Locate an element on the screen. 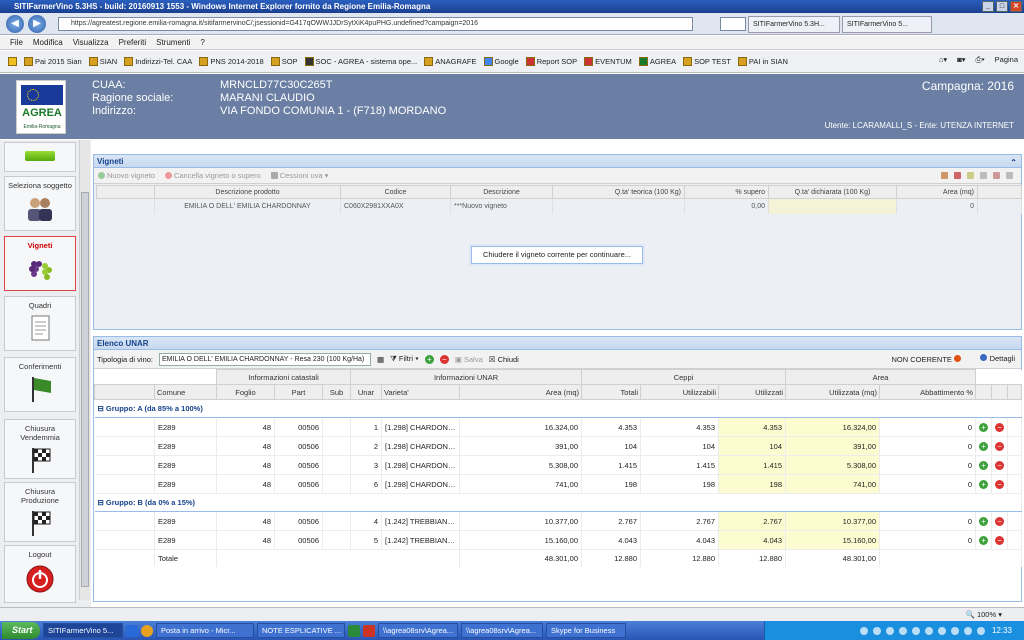  col-unar: Unar is located at coordinates (366, 392).